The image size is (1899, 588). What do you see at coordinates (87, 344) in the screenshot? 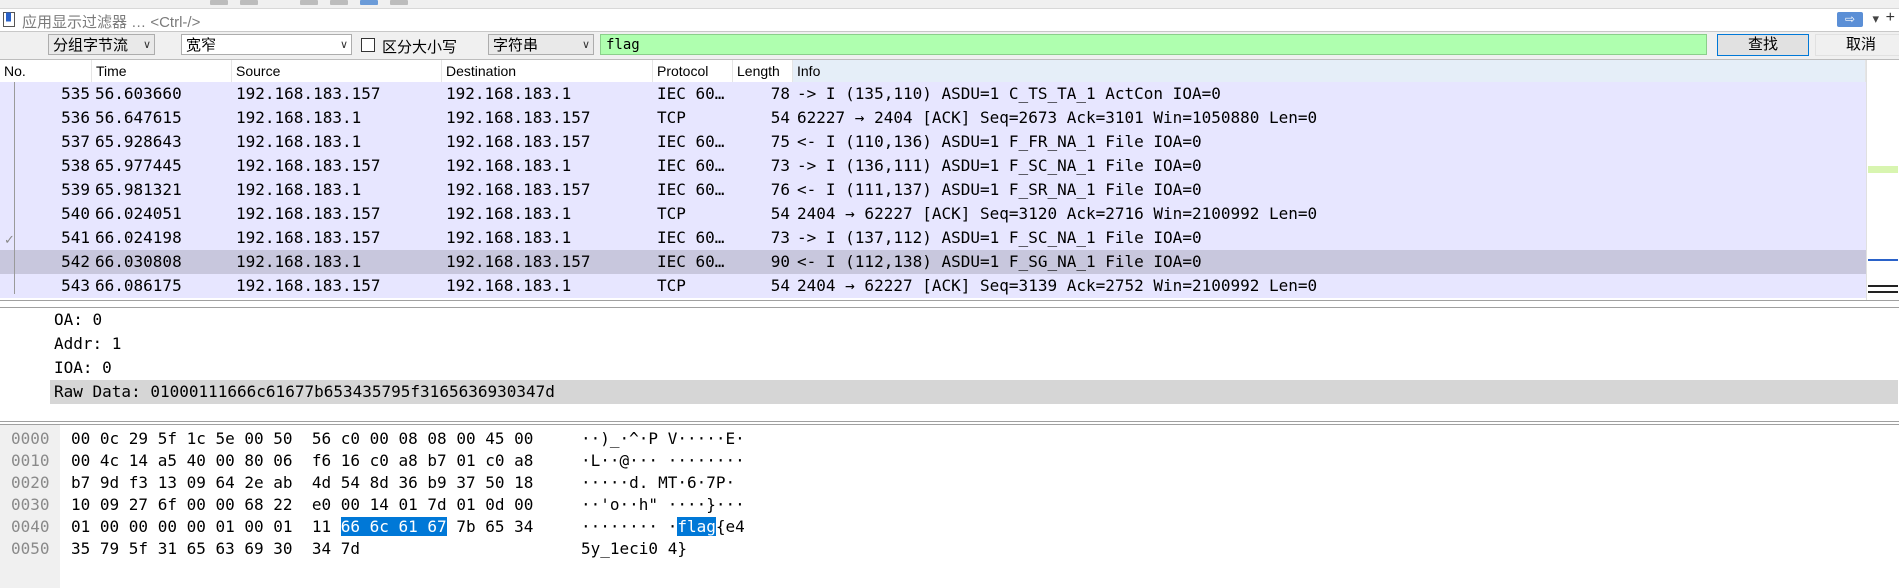
I see `detail-addr: Addr: 1` at bounding box center [87, 344].